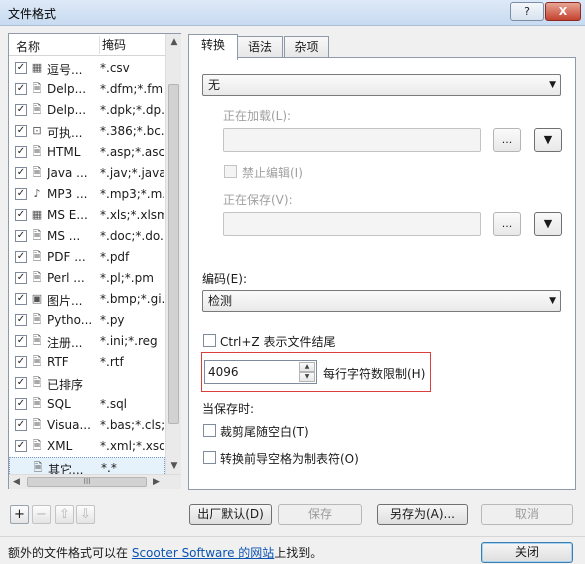 The width and height of the screenshot is (585, 564). I want to click on status-suffix: 上找到。, so click(298, 553).